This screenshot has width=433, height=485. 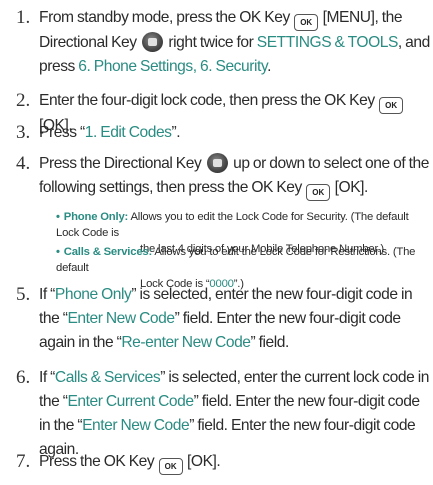 I want to click on step-number: 1., so click(x=23, y=17).